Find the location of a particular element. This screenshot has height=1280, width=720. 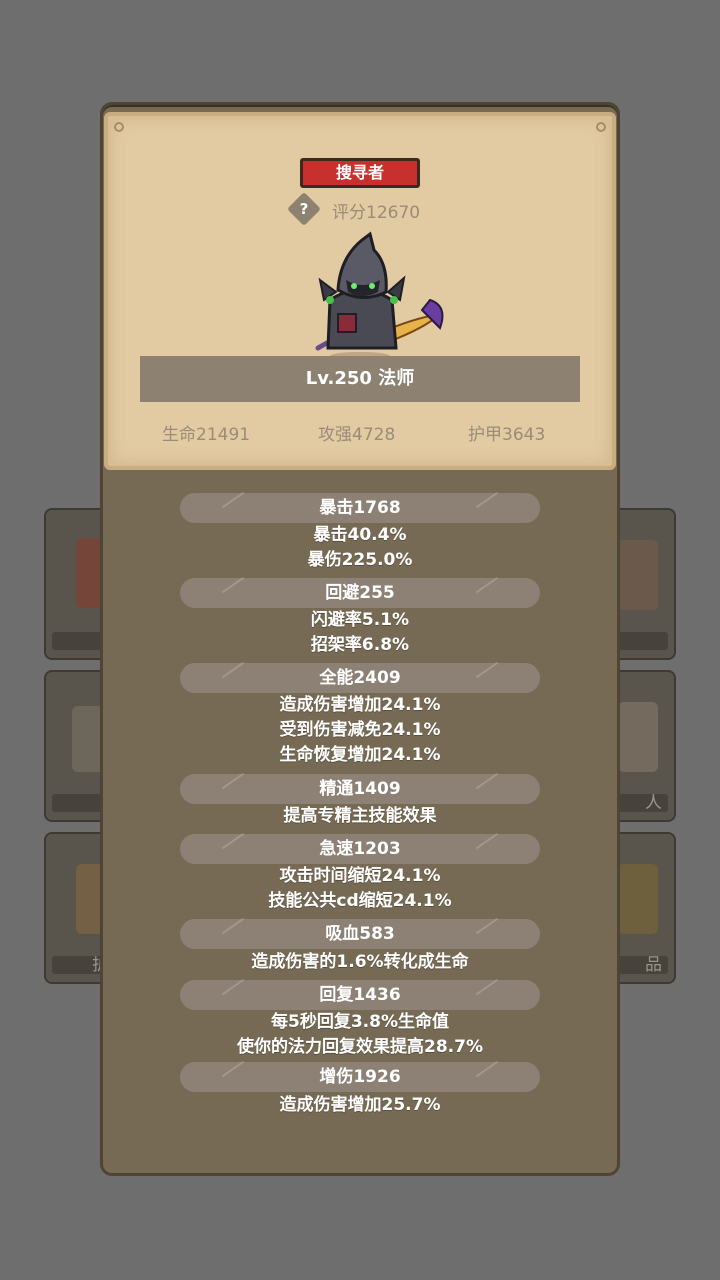

score-text: 评分12670 is located at coordinates (376, 213).